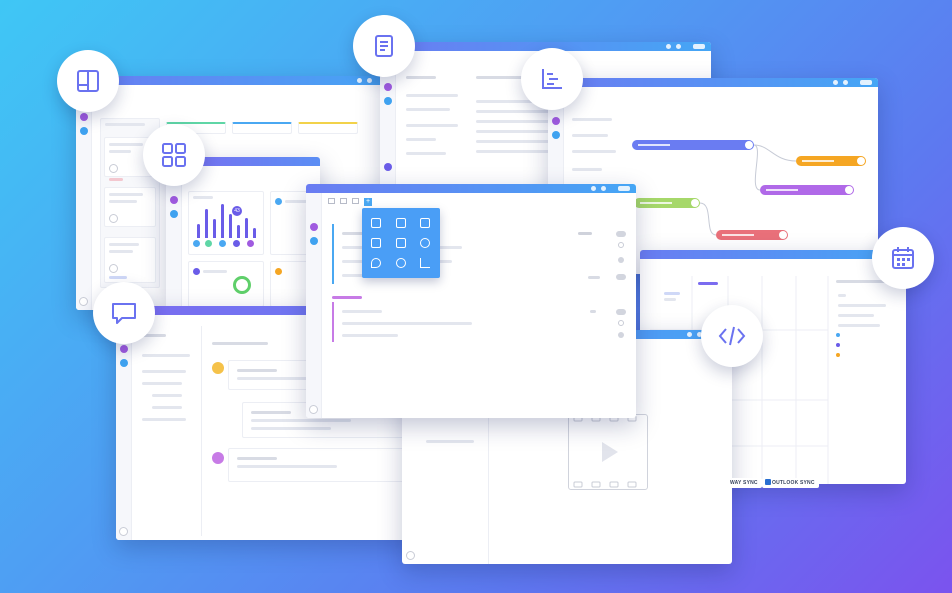 This screenshot has height=593, width=952. I want to click on board-view-icon, so click(88, 81).